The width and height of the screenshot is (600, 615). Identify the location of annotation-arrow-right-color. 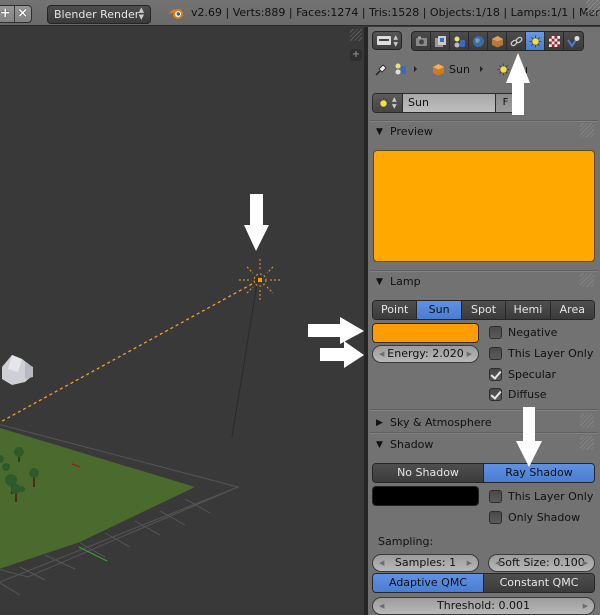
(336, 330).